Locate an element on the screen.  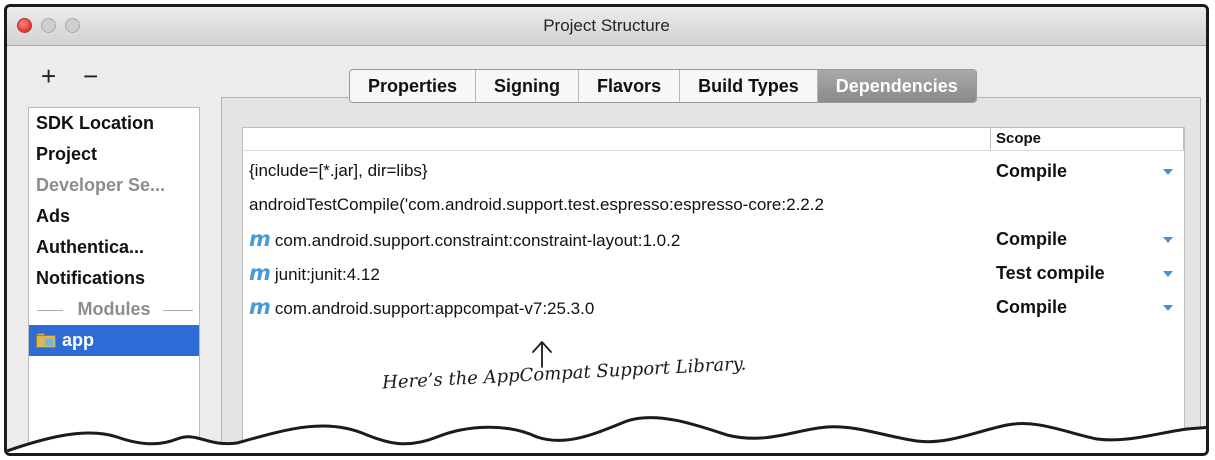
tab-signing: Signing is located at coordinates (528, 86).